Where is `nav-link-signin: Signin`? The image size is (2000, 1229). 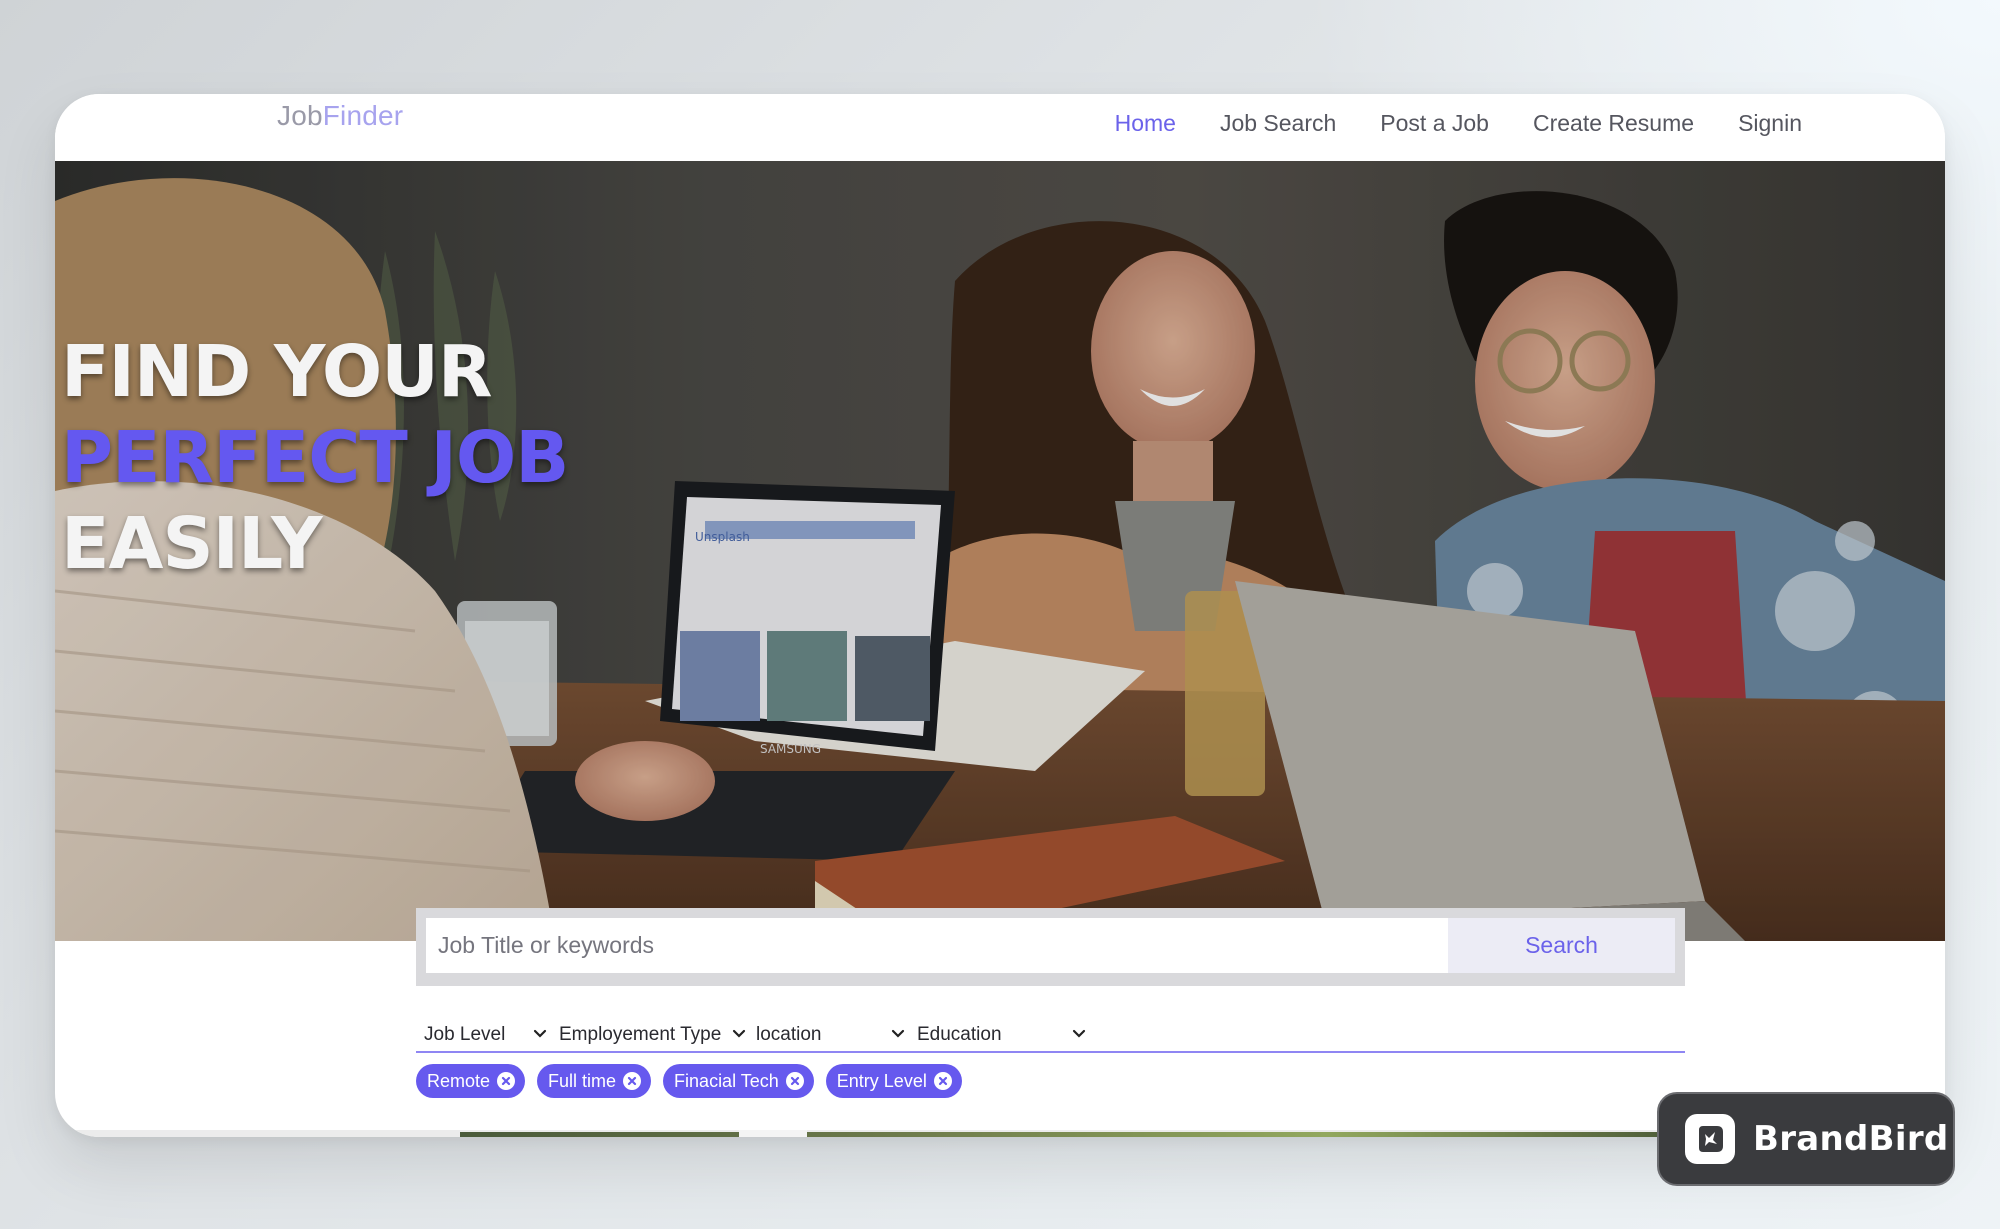
nav-link-signin: Signin is located at coordinates (1770, 123).